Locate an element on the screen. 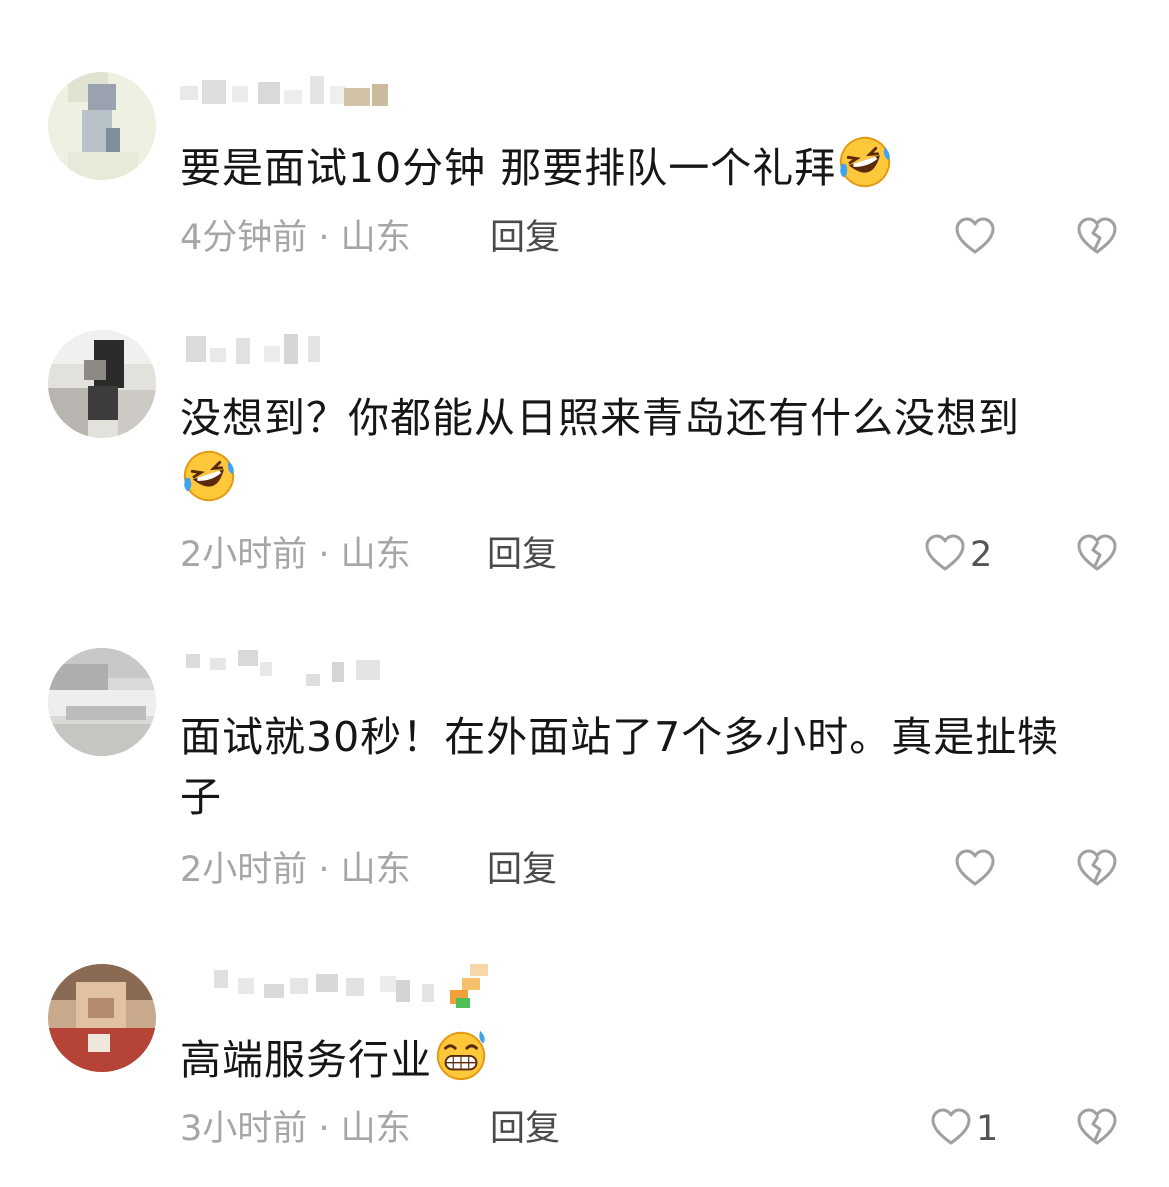 This screenshot has height=1187, width=1169. comment-text: 要是面试10分钟 那要排队一个礼拜 is located at coordinates (645, 166).